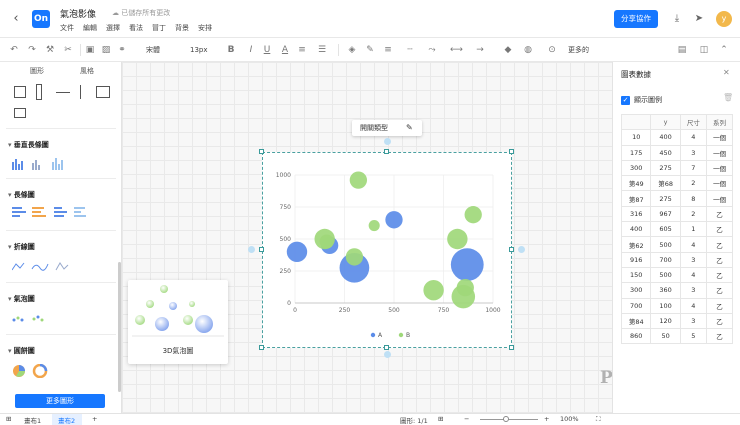  I want to click on table-row: 700 100 4 乙, so click(677, 305).